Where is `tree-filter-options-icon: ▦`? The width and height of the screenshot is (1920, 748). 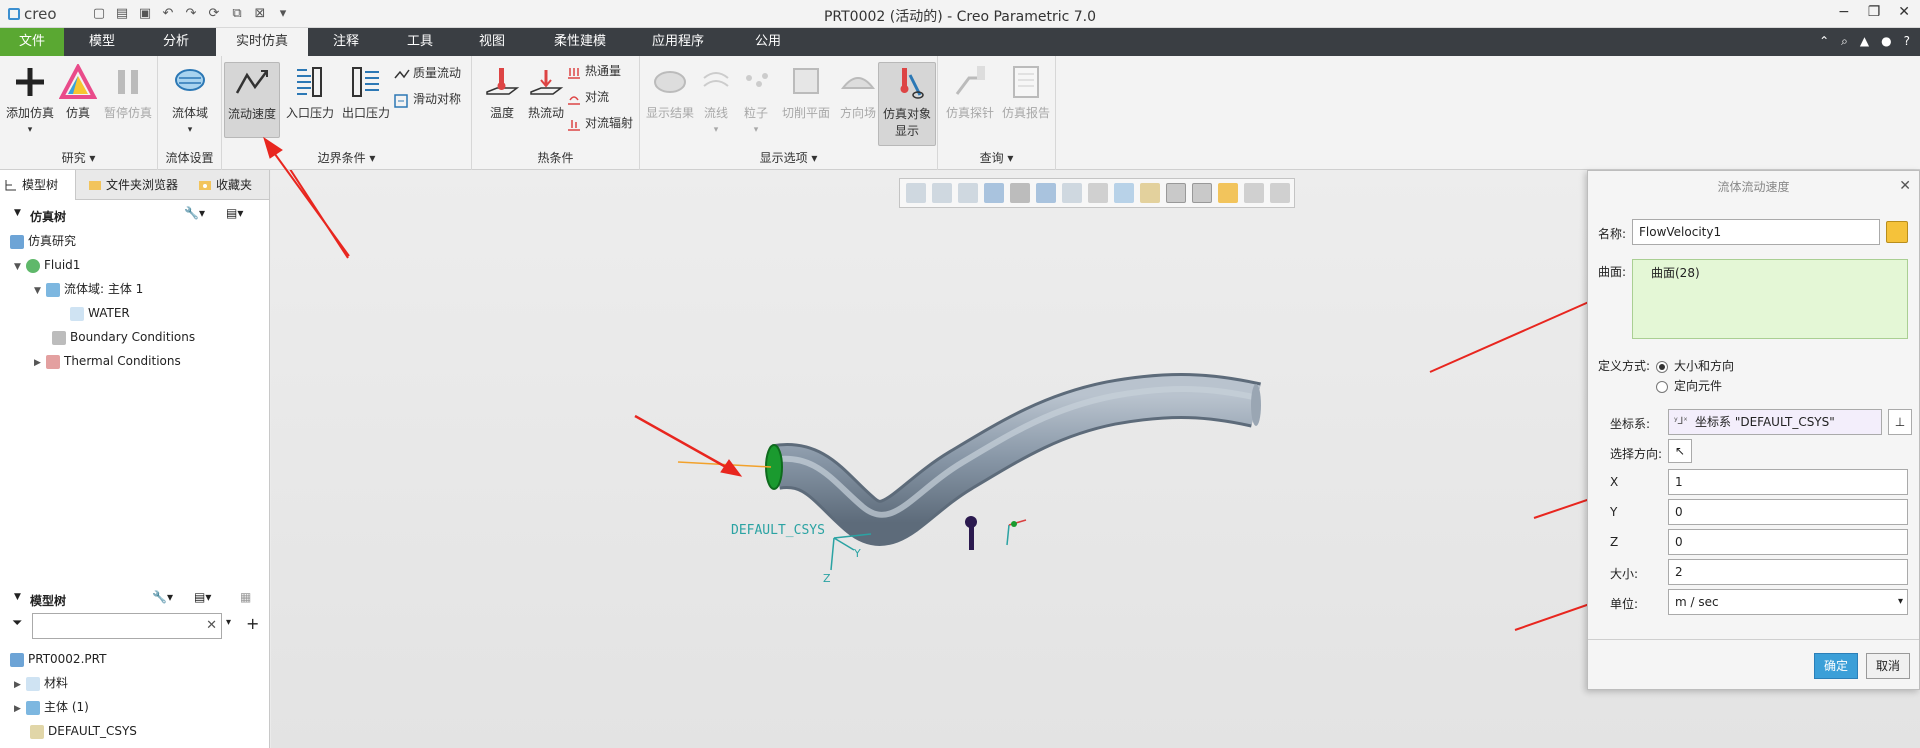
tree-filter-options-icon: ▦ is located at coordinates (245, 597).